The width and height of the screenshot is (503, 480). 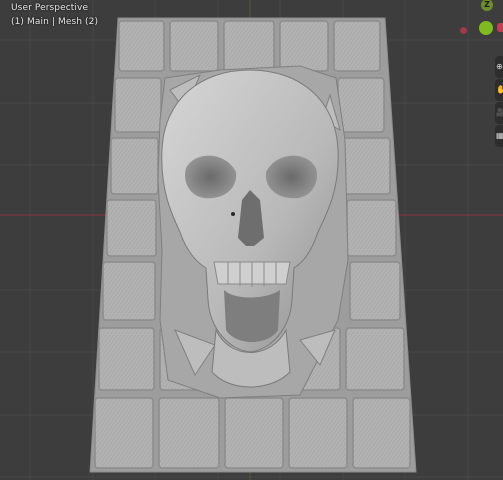 What do you see at coordinates (55, 22) in the screenshot?
I see `collection-info: (1) Main | Mesh (2)` at bounding box center [55, 22].